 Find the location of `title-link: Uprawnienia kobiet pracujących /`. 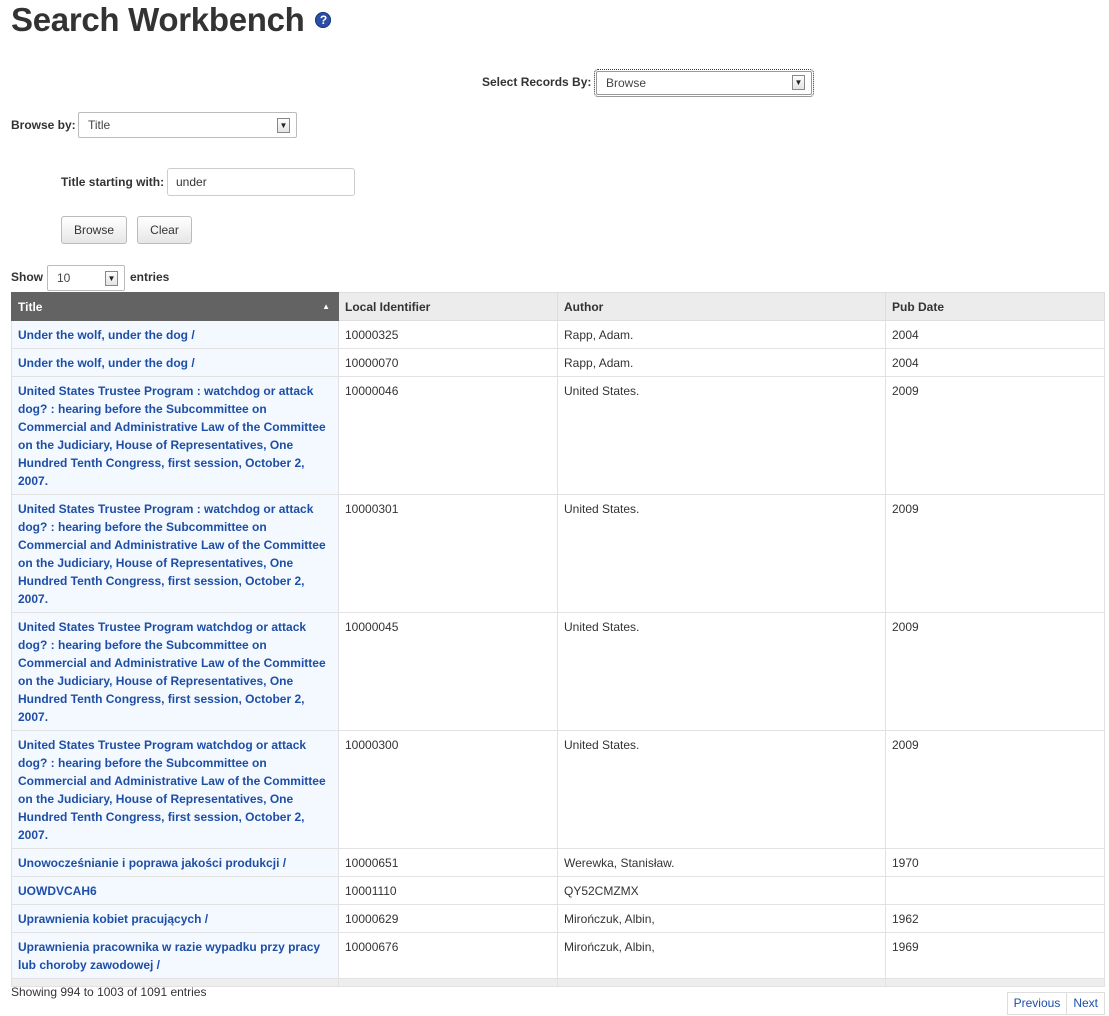

title-link: Uprawnienia kobiet pracujących / is located at coordinates (113, 919).